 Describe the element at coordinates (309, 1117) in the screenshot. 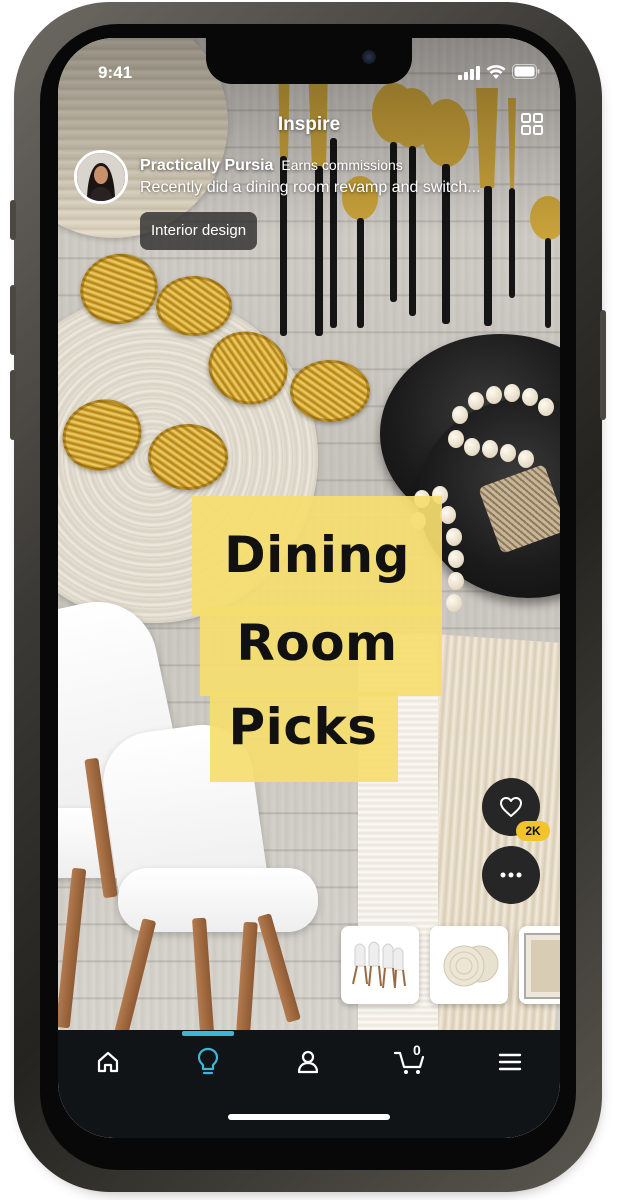

I see `home-indicator` at that location.